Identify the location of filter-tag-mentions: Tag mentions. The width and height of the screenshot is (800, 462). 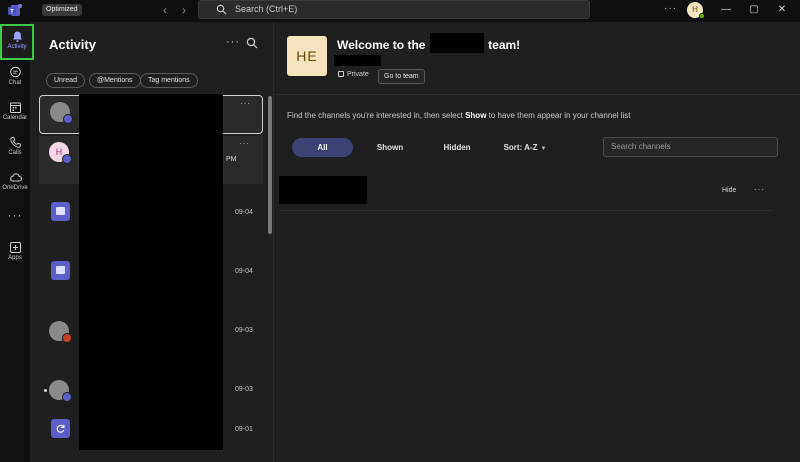
(169, 80).